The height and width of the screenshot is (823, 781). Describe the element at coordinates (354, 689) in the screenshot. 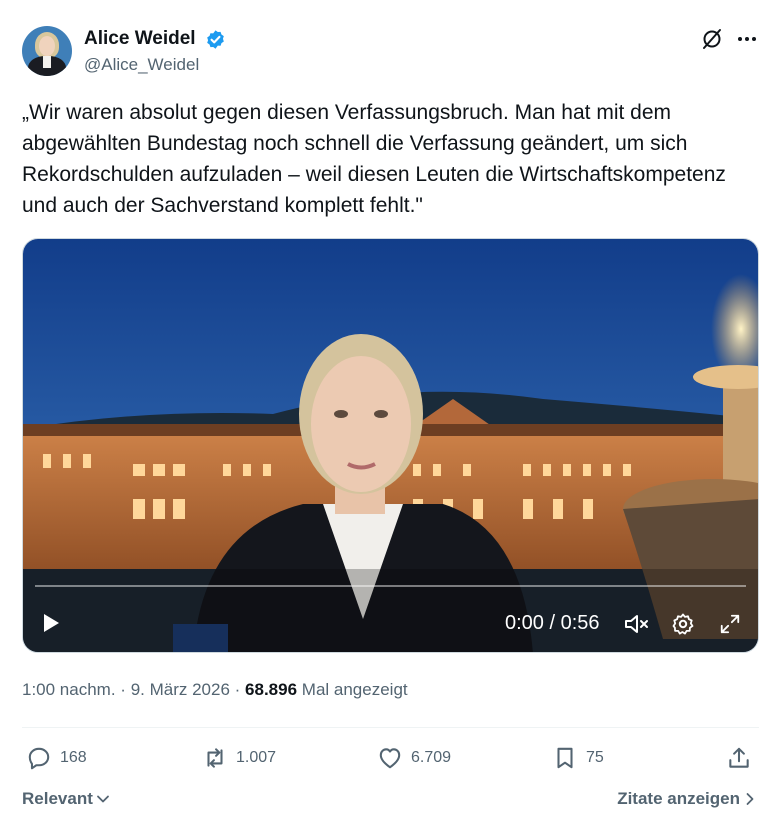

I see `views-label: Mal angezeigt` at that location.